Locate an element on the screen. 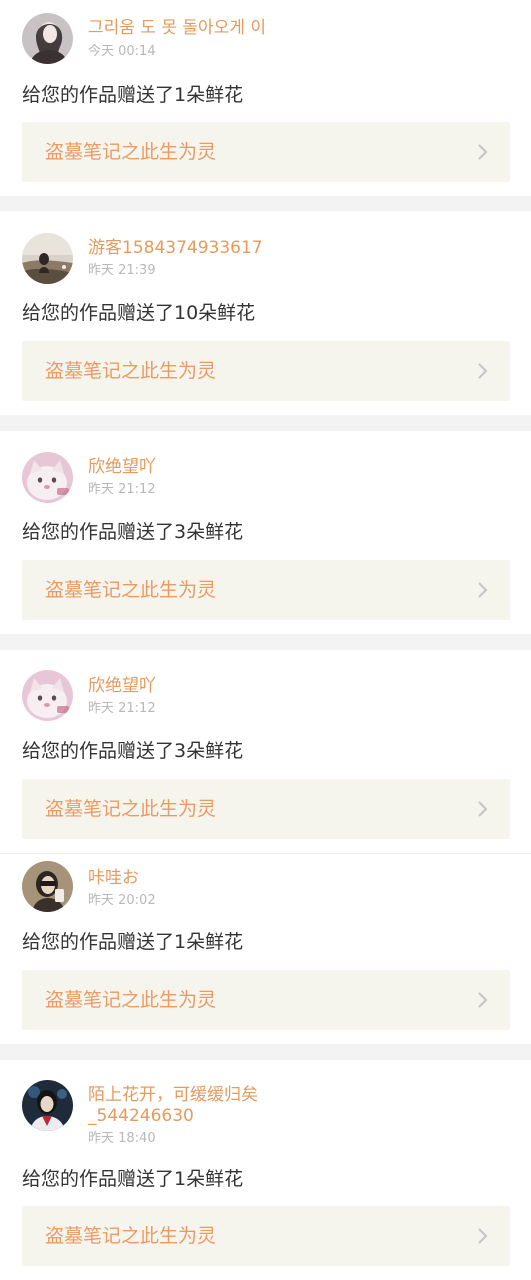 This screenshot has height=1280, width=531. user-name: 咔哇お is located at coordinates (298, 878).